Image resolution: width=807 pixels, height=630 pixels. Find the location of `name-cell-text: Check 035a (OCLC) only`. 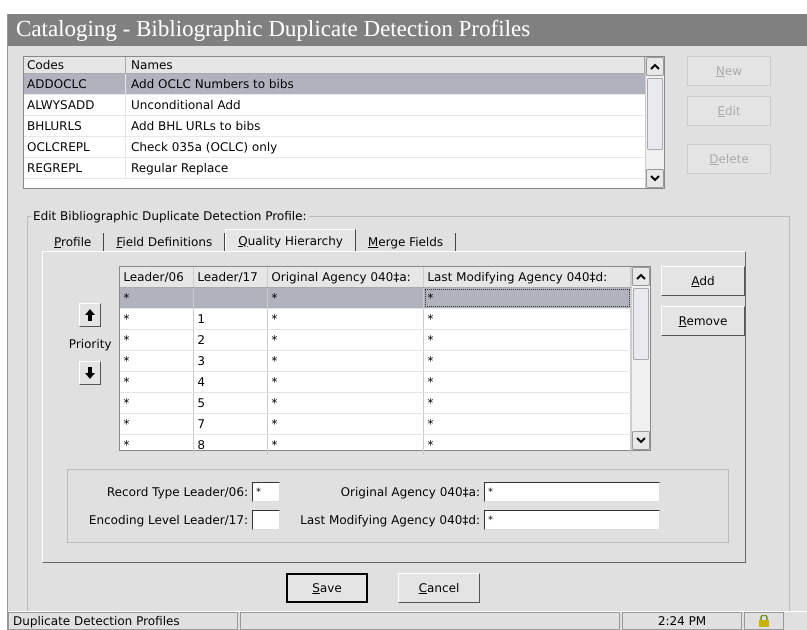

name-cell-text: Check 035a (OCLC) only is located at coordinates (204, 147).